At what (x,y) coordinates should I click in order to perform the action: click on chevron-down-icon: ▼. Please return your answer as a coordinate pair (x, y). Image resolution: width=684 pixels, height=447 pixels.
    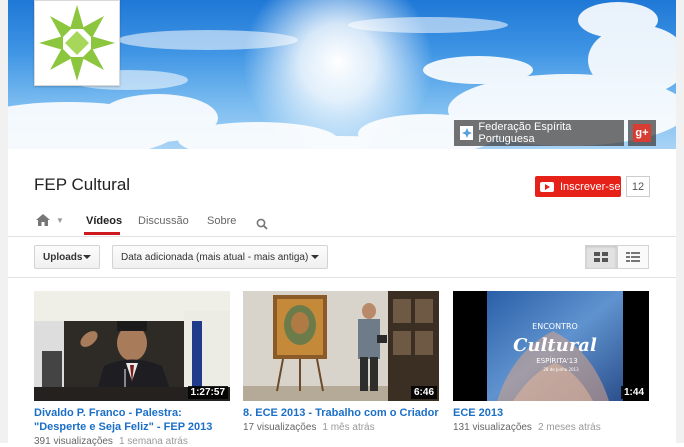
    Looking at the image, I should click on (60, 220).